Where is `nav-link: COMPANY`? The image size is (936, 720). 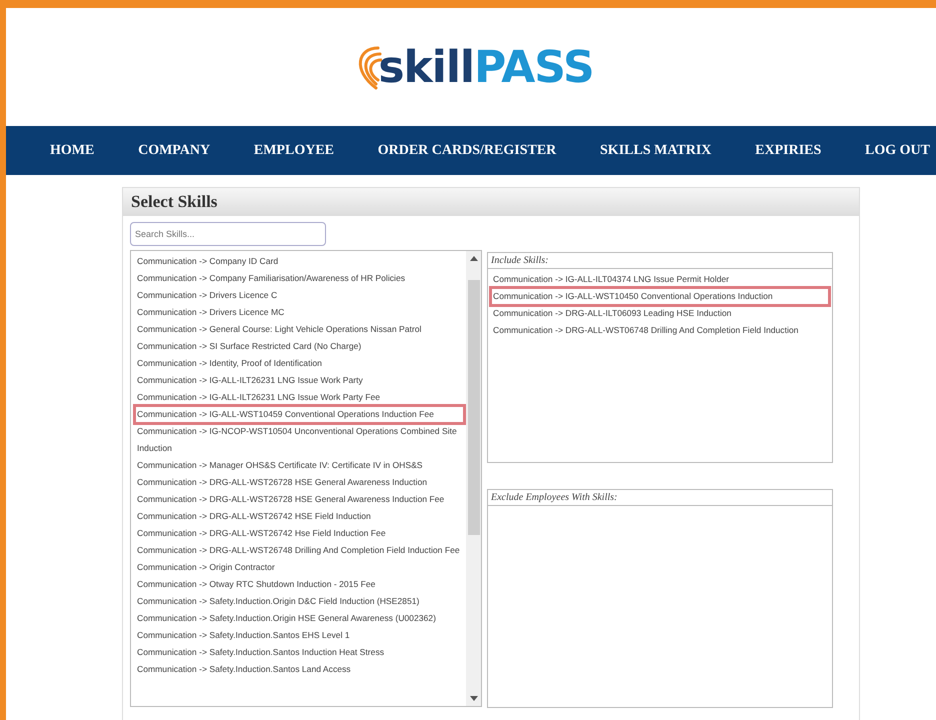
nav-link: COMPANY is located at coordinates (174, 150).